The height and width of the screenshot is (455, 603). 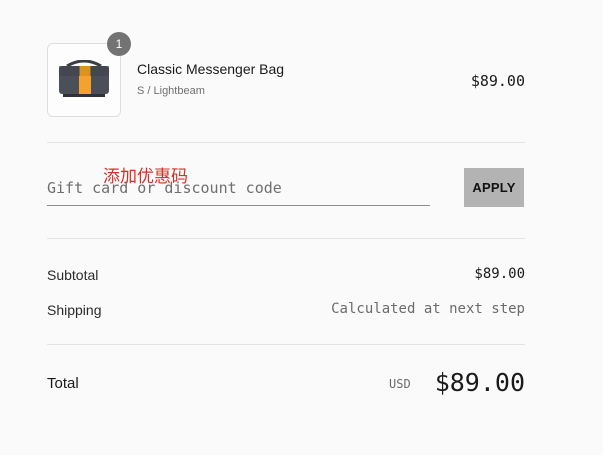 I want to click on total-amount: $89.00, so click(x=479, y=382).